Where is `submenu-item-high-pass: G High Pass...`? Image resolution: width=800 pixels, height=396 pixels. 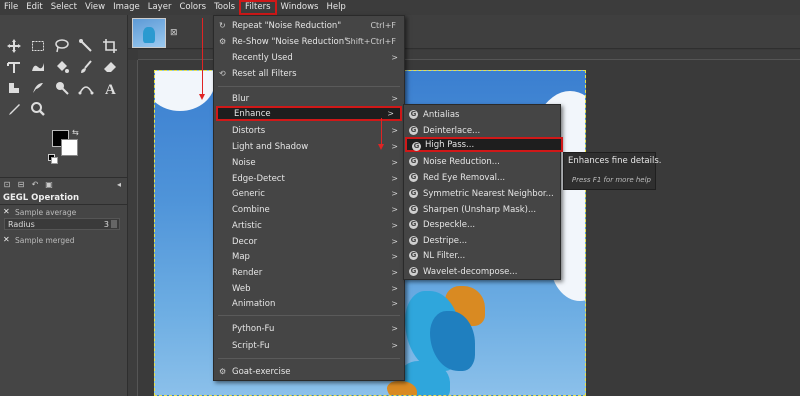 submenu-item-high-pass: G High Pass... is located at coordinates (484, 144).